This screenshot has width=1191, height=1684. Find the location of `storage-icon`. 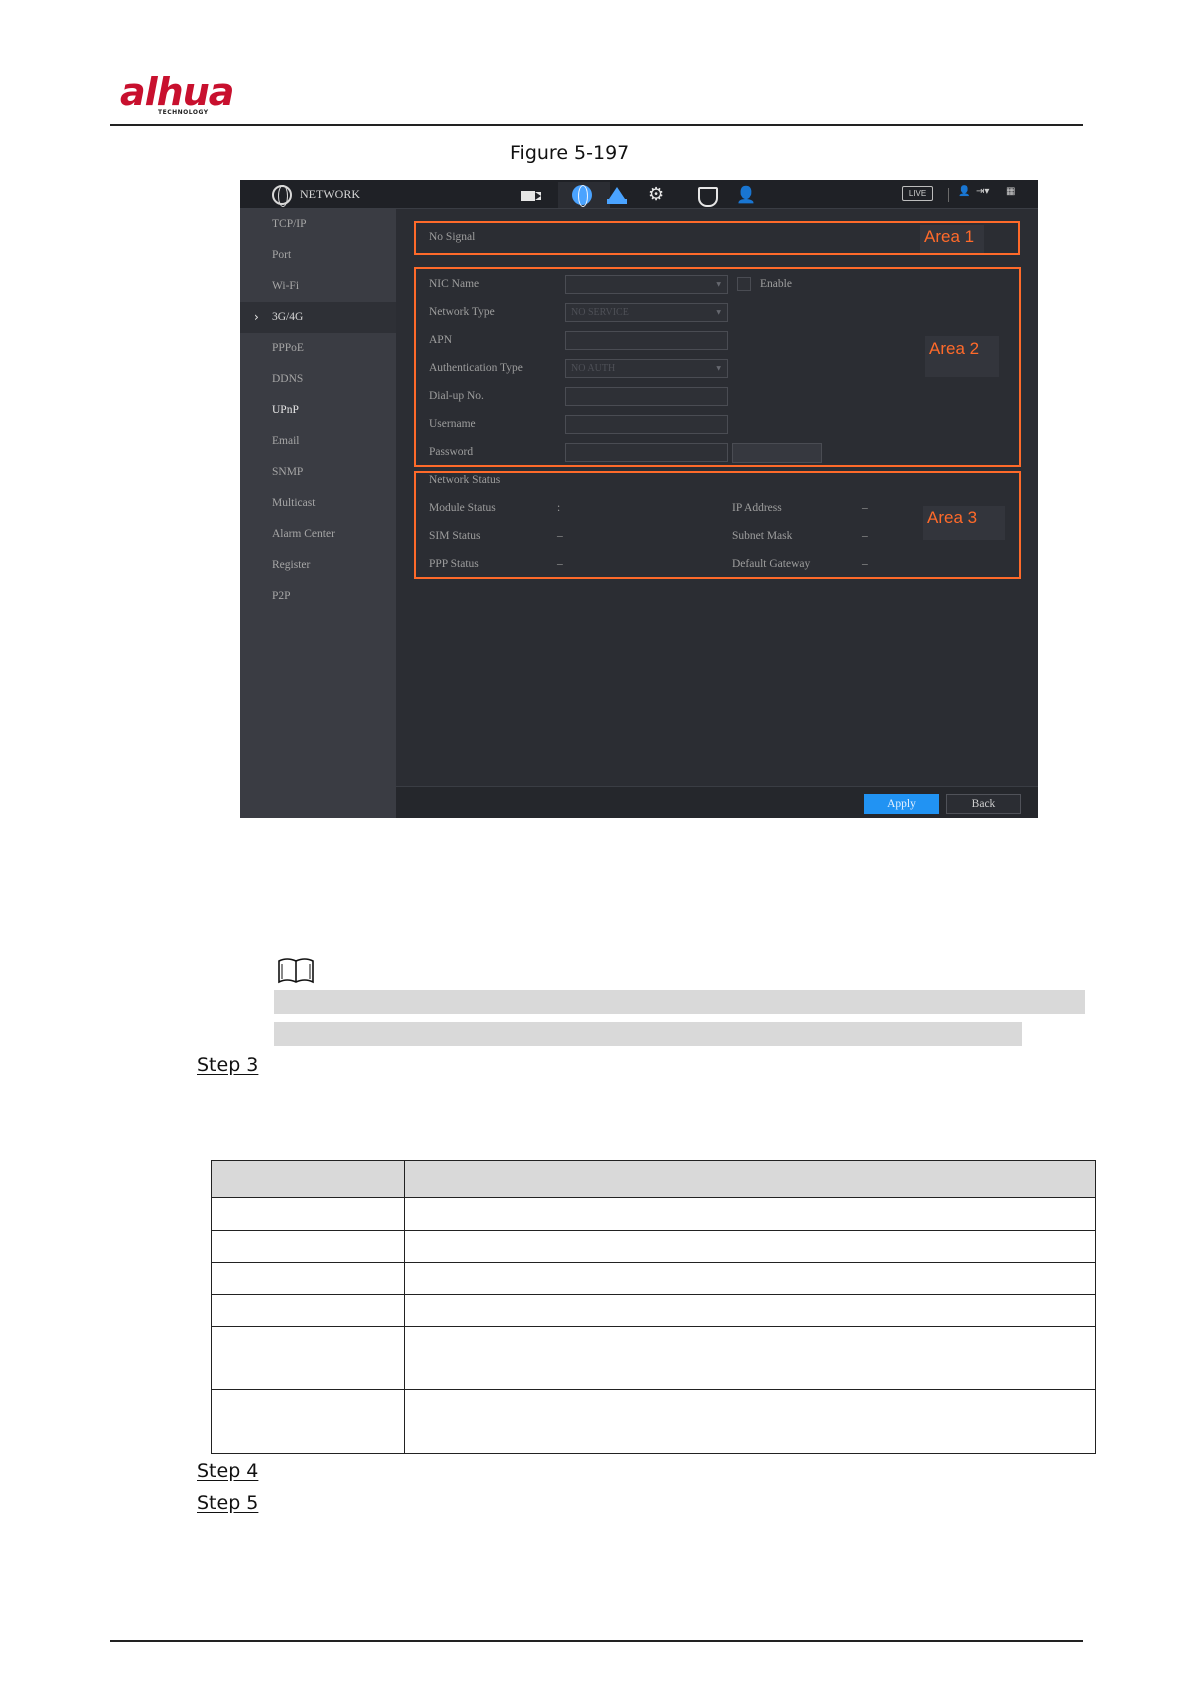

storage-icon is located at coordinates (618, 195).